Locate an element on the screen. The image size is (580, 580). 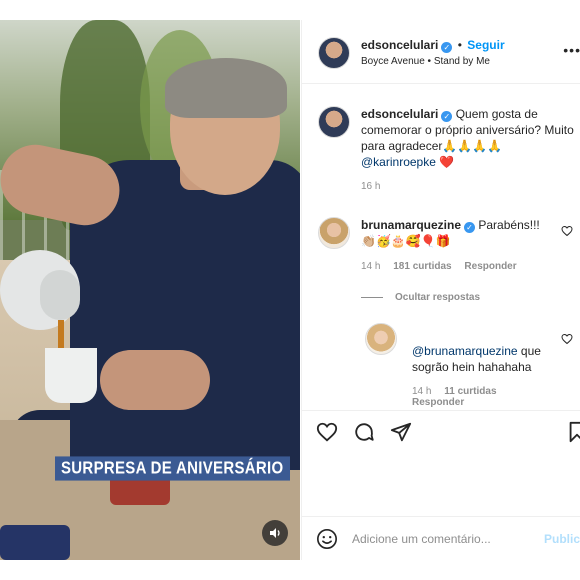
bookmark-icon is located at coordinates (573, 432).